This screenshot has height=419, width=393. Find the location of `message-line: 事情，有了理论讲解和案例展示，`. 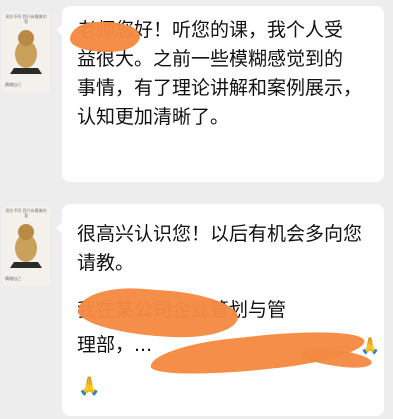

message-line: 事情，有了理论讲解和案例展示， is located at coordinates (220, 88).